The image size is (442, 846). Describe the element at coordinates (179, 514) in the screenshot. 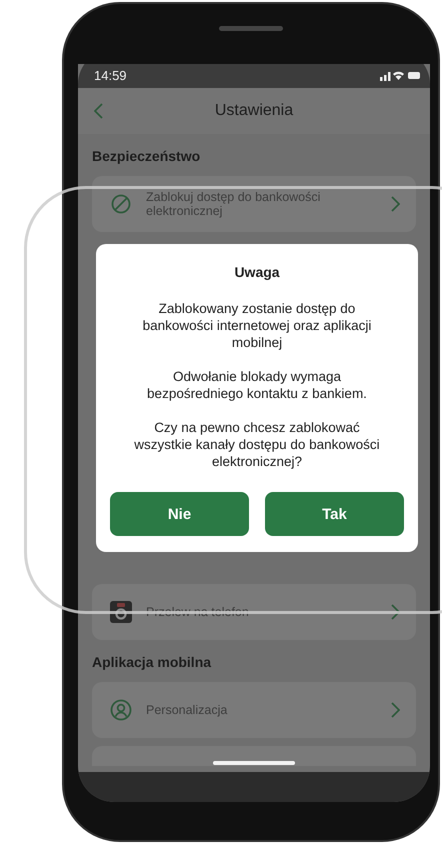

I see `dialog-button: Nie` at that location.